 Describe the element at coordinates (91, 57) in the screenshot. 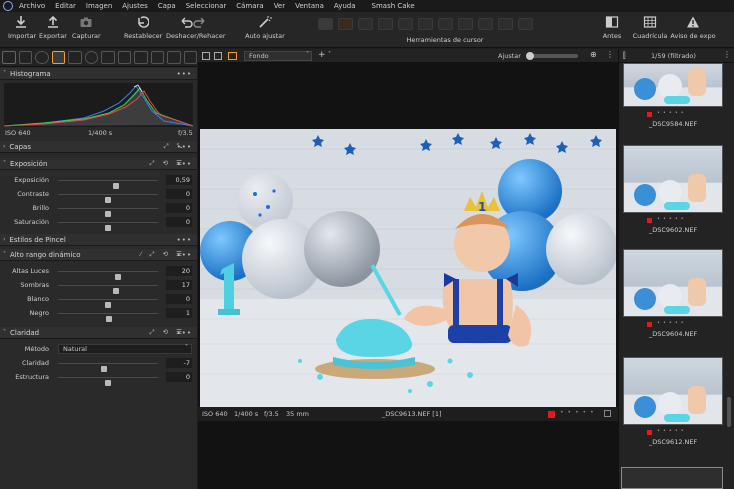

I see `brightness-tab-icon` at that location.